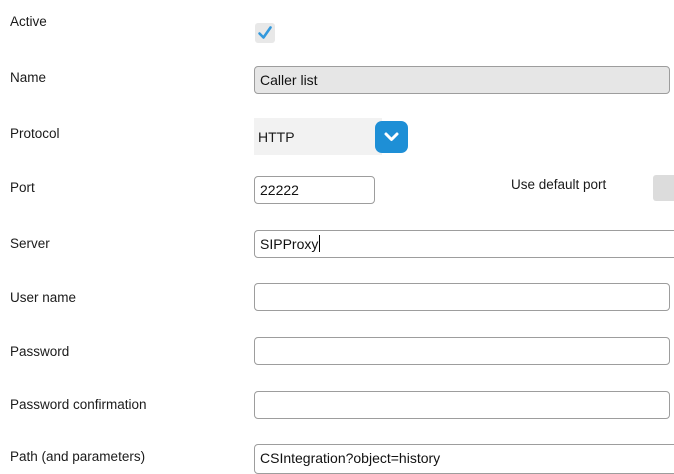  What do you see at coordinates (28, 21) in the screenshot?
I see `active-label: Active` at bounding box center [28, 21].